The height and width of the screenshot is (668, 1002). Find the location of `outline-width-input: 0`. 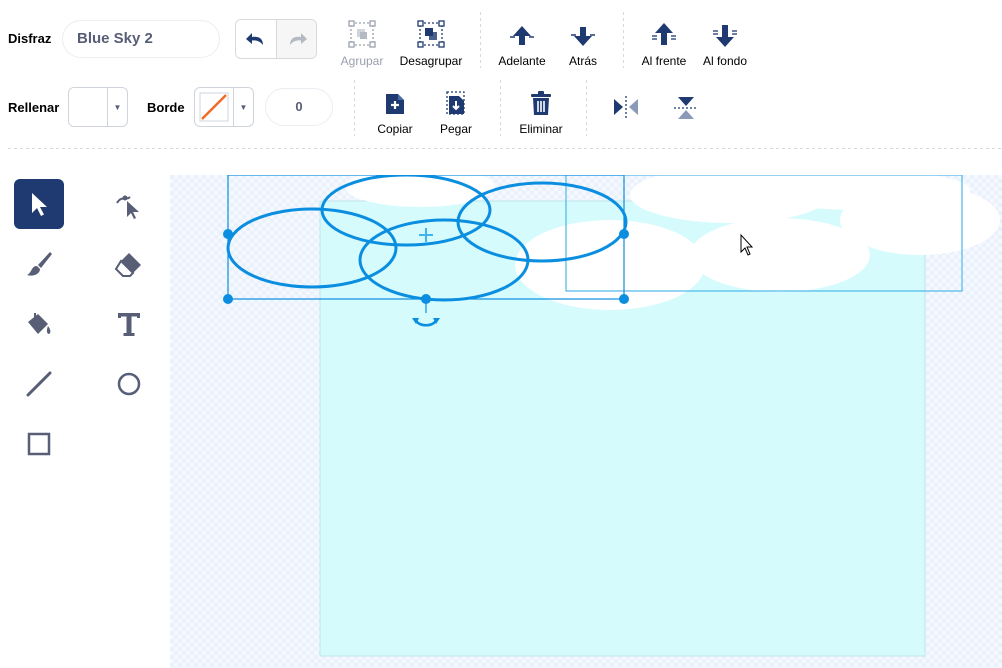

outline-width-input: 0 is located at coordinates (299, 107).